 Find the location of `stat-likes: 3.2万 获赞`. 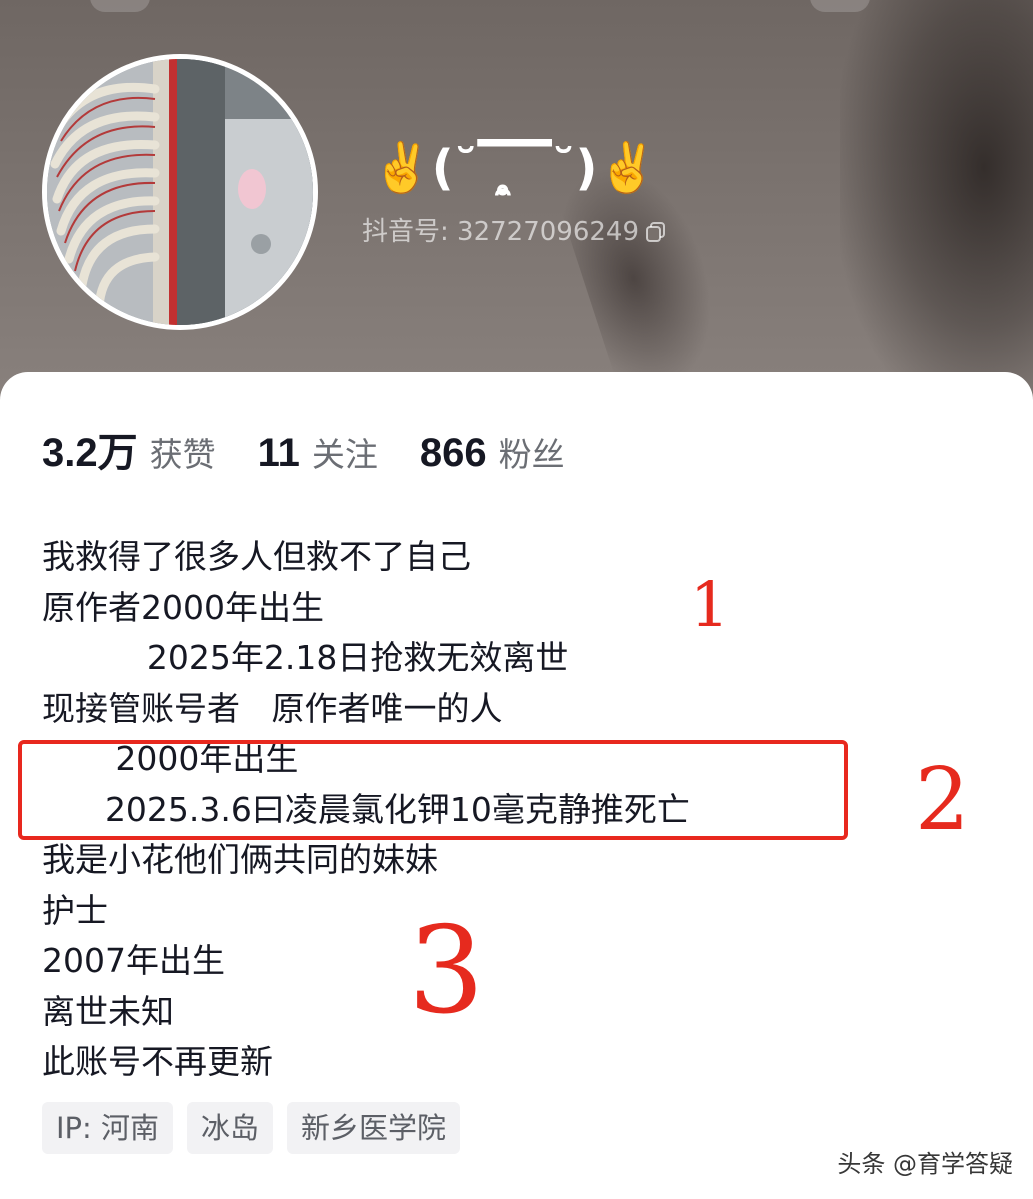

stat-likes: 3.2万 获赞 is located at coordinates (129, 449).